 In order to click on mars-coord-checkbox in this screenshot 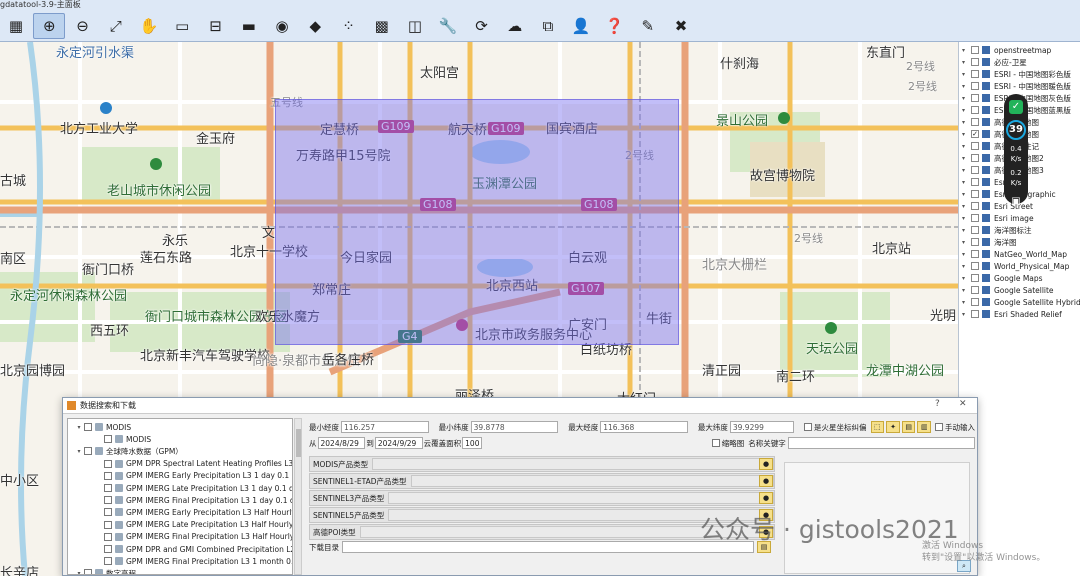, I will do `click(808, 427)`.